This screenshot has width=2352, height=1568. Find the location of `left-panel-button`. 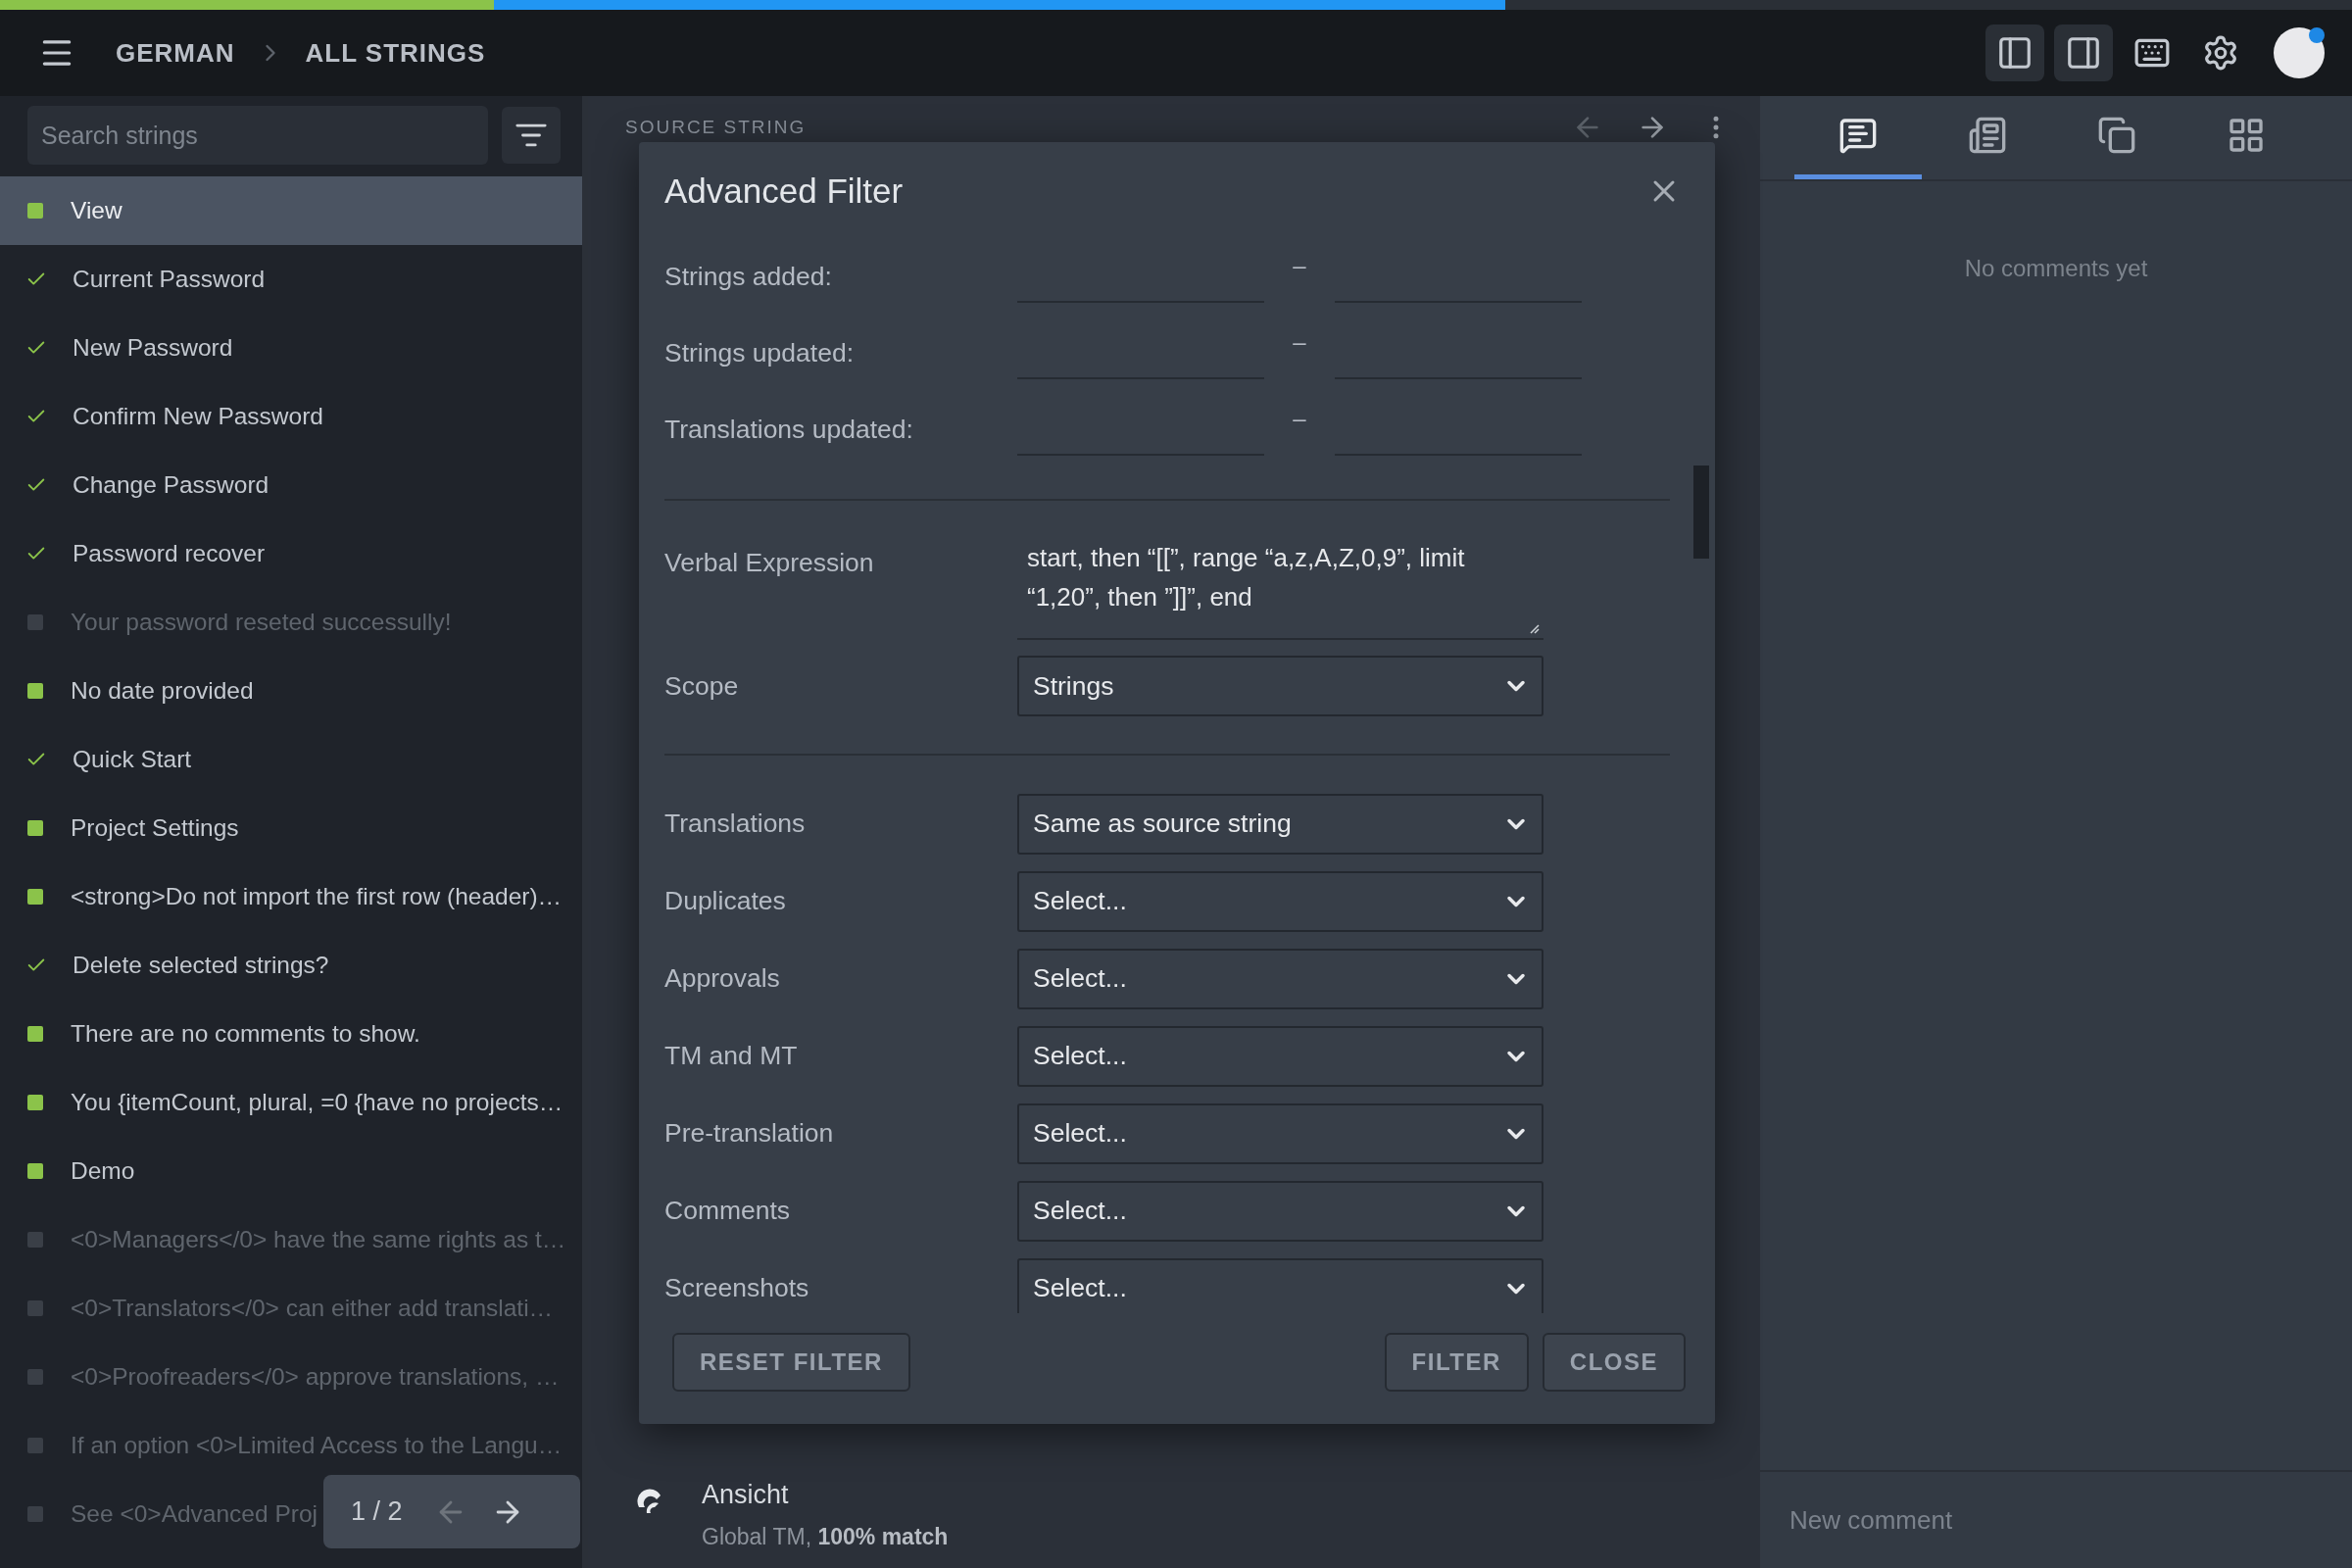

left-panel-button is located at coordinates (2014, 52).